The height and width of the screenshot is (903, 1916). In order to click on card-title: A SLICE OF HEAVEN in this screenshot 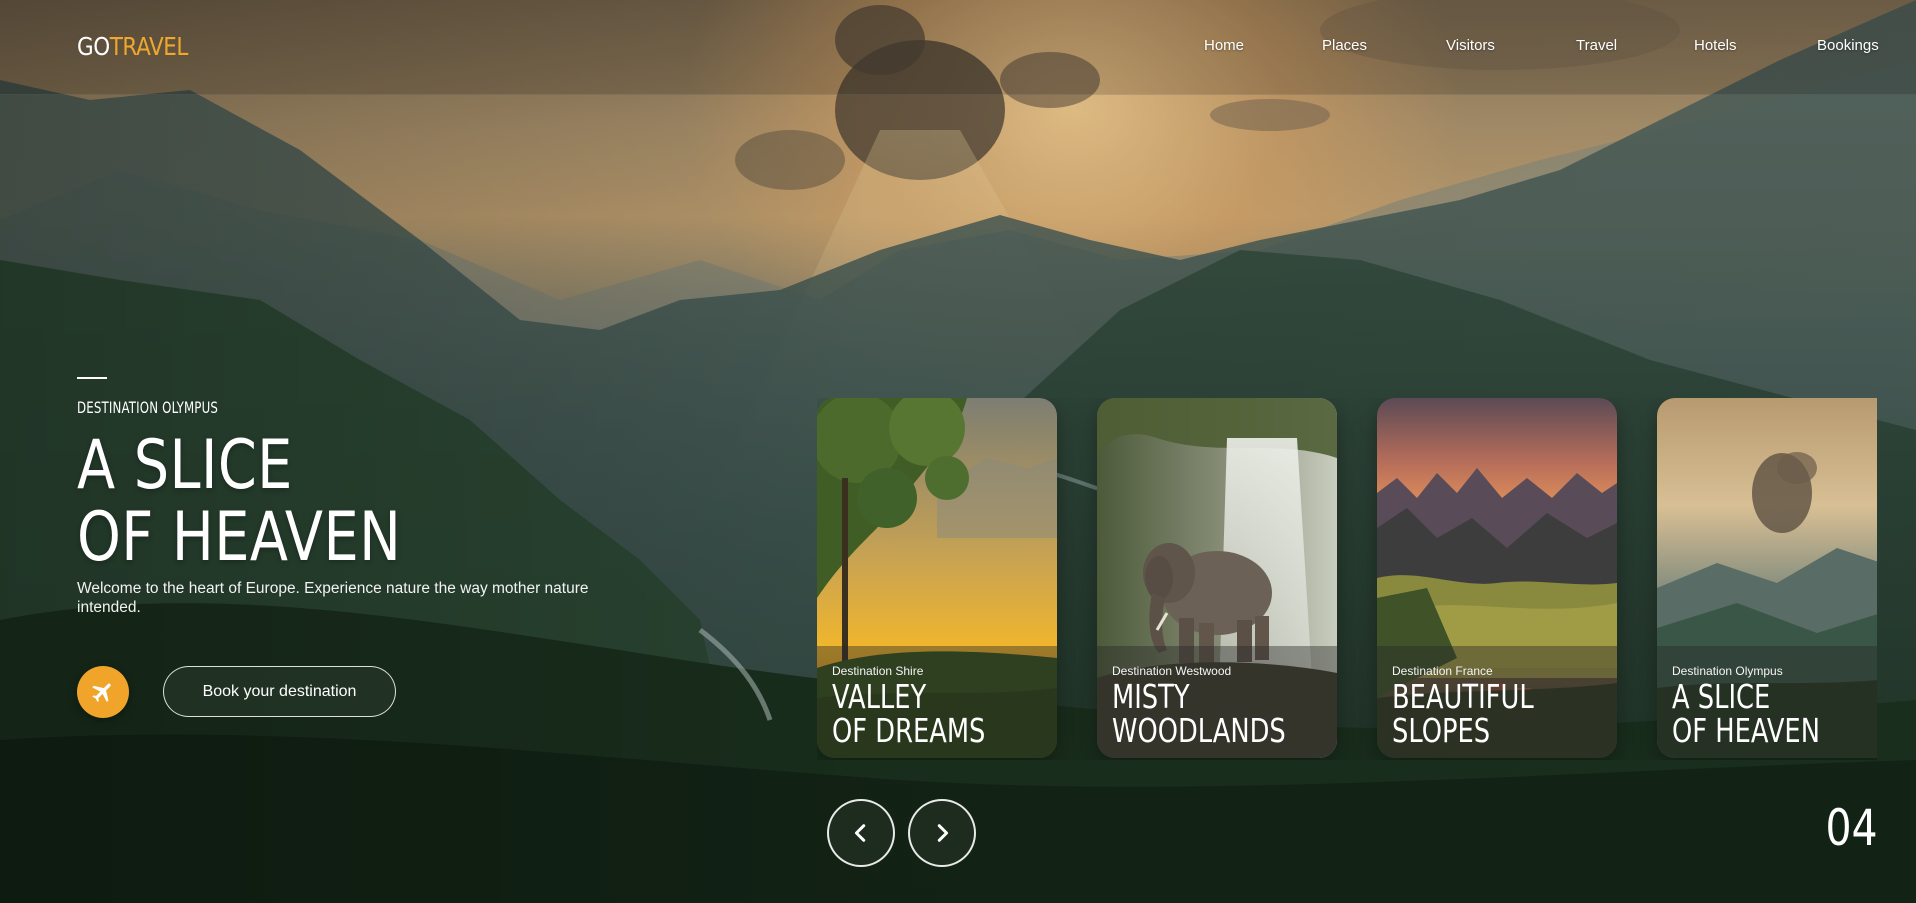, I will do `click(1746, 714)`.